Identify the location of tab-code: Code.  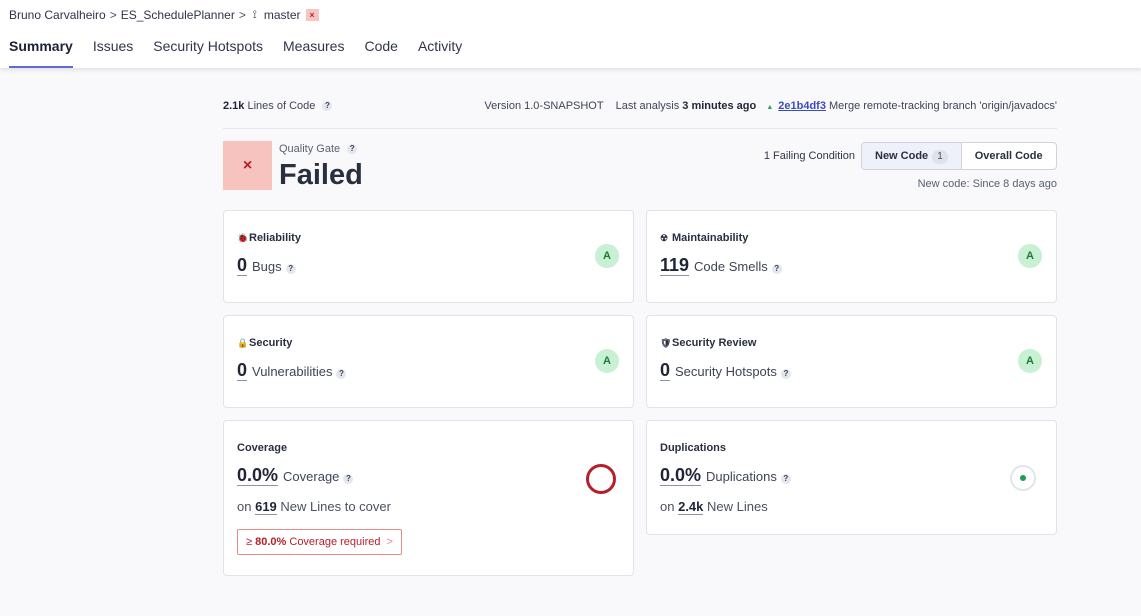
(380, 53).